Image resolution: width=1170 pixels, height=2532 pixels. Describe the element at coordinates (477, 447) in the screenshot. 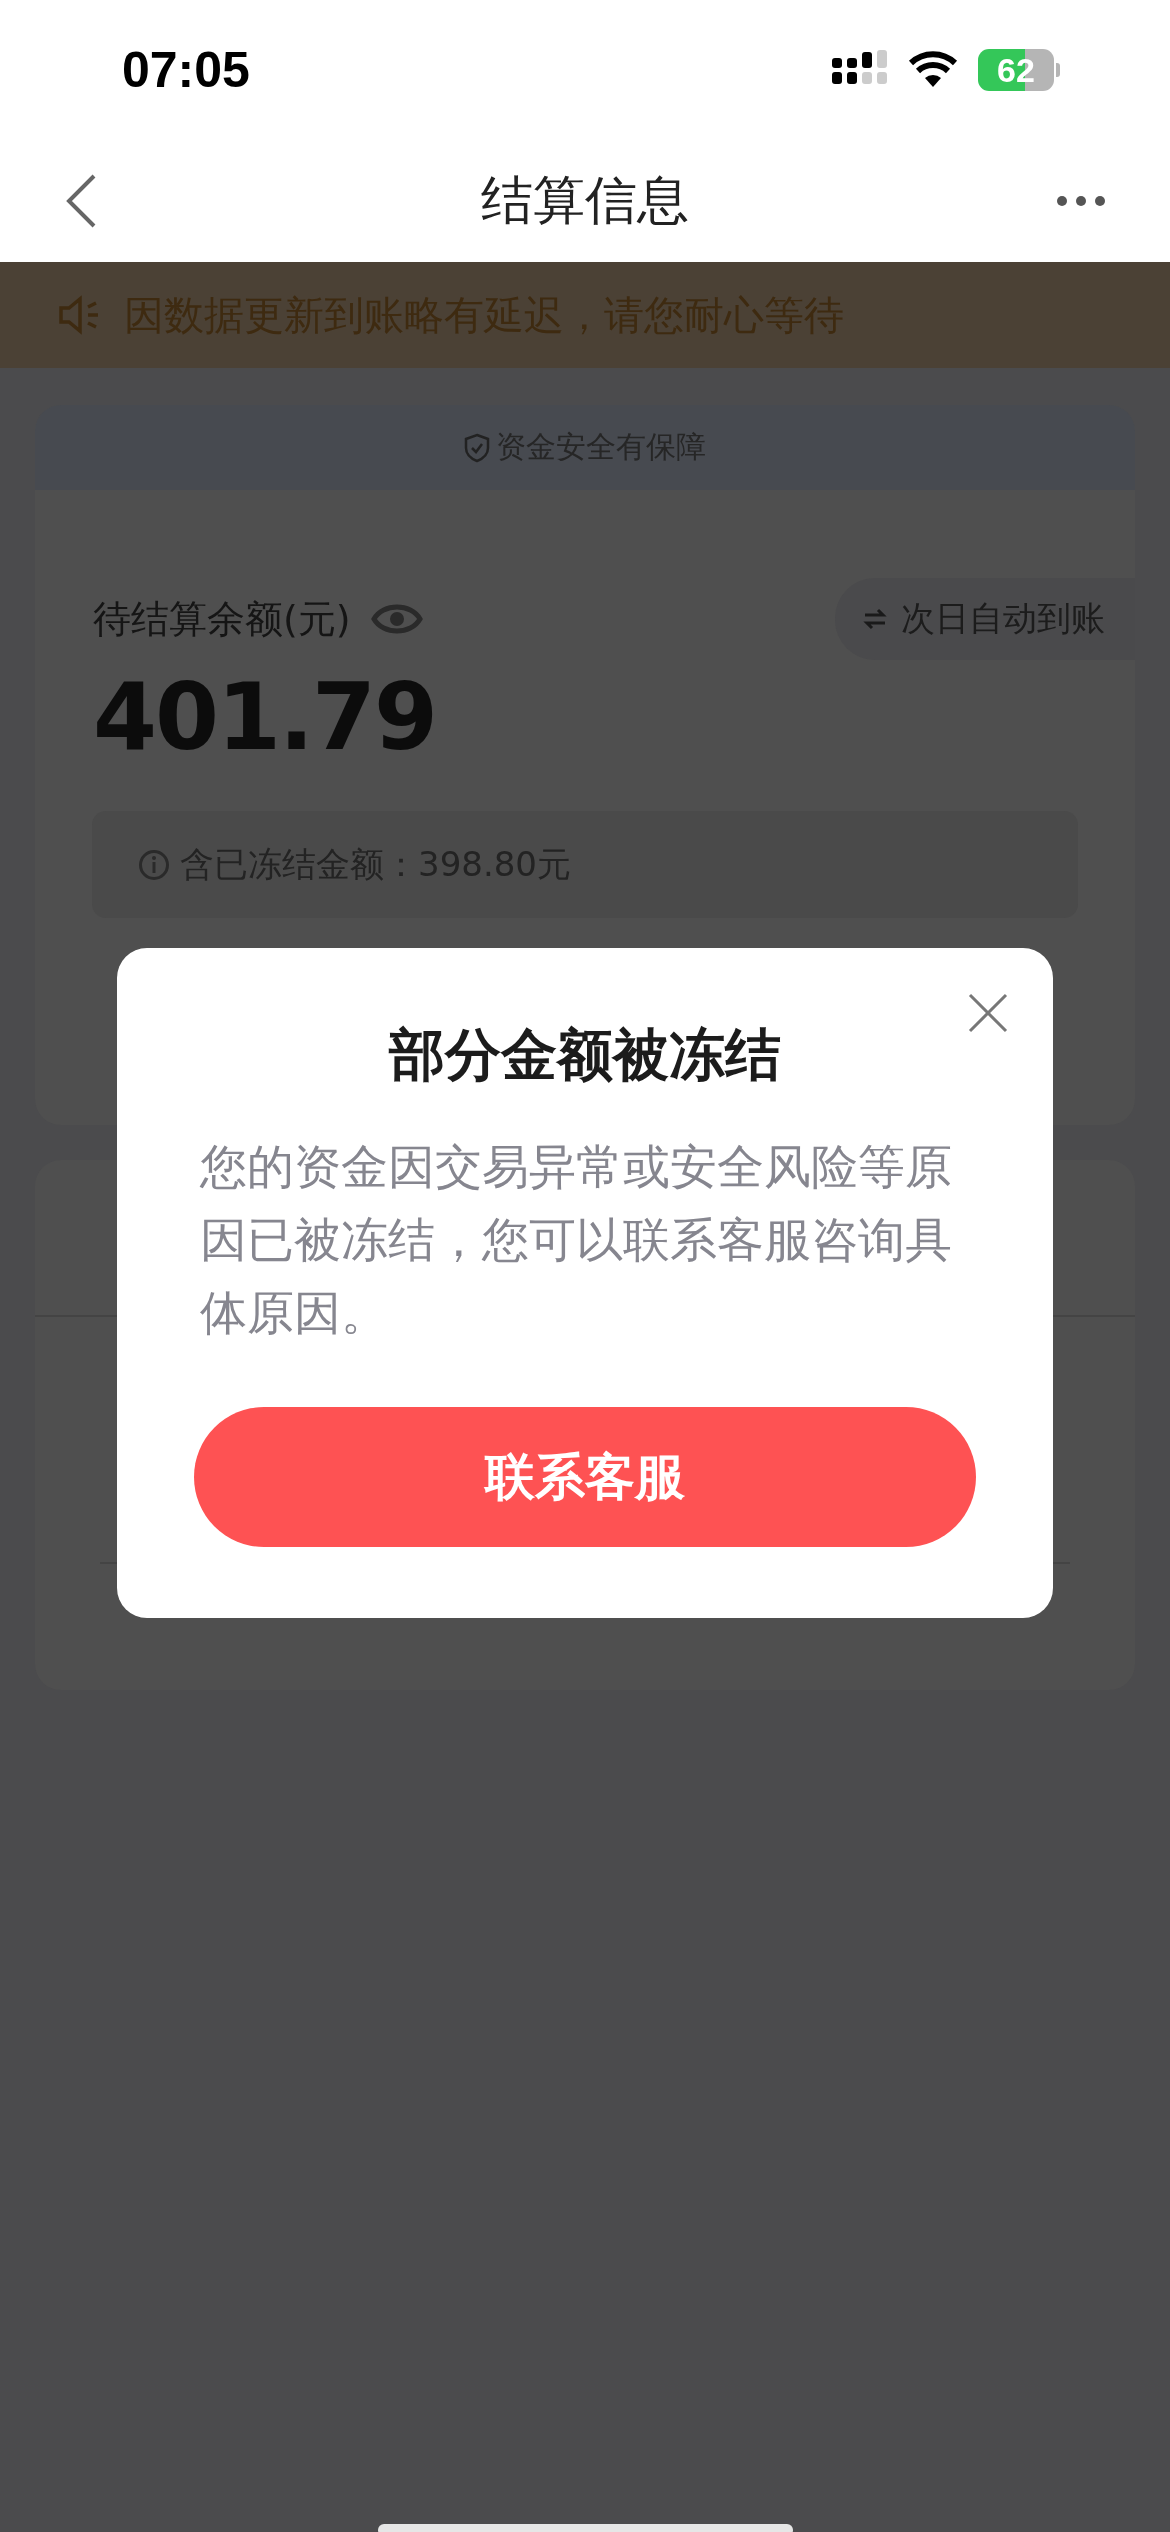

I see `shield-icon` at that location.